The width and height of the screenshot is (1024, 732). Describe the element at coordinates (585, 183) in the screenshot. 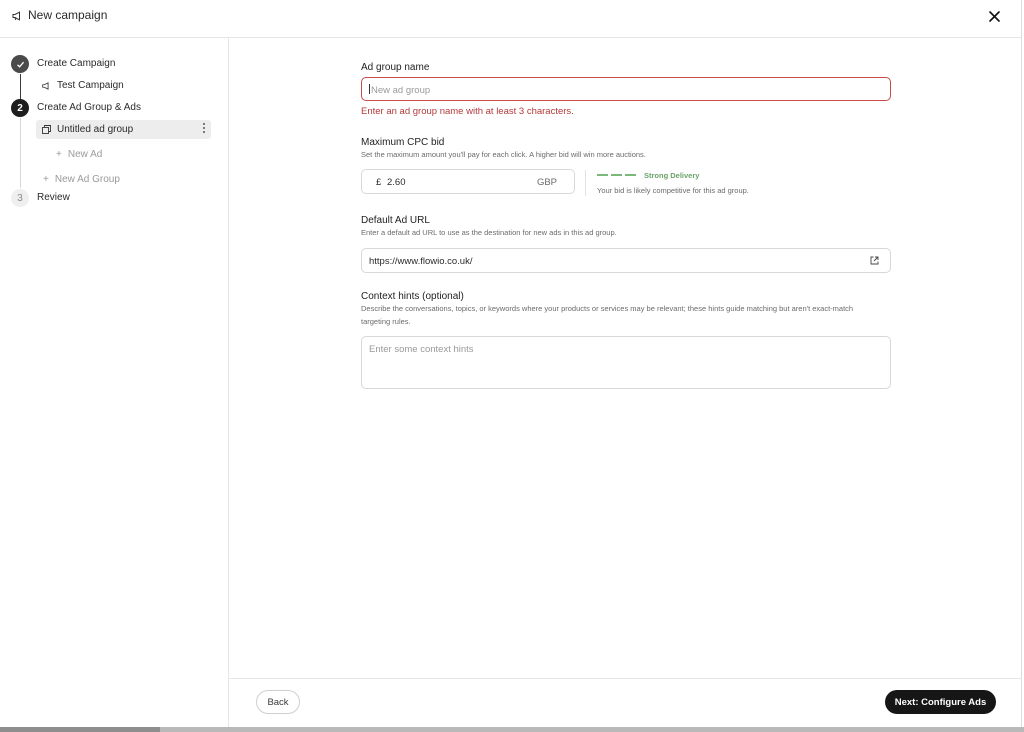

I see `bid-divider` at that location.